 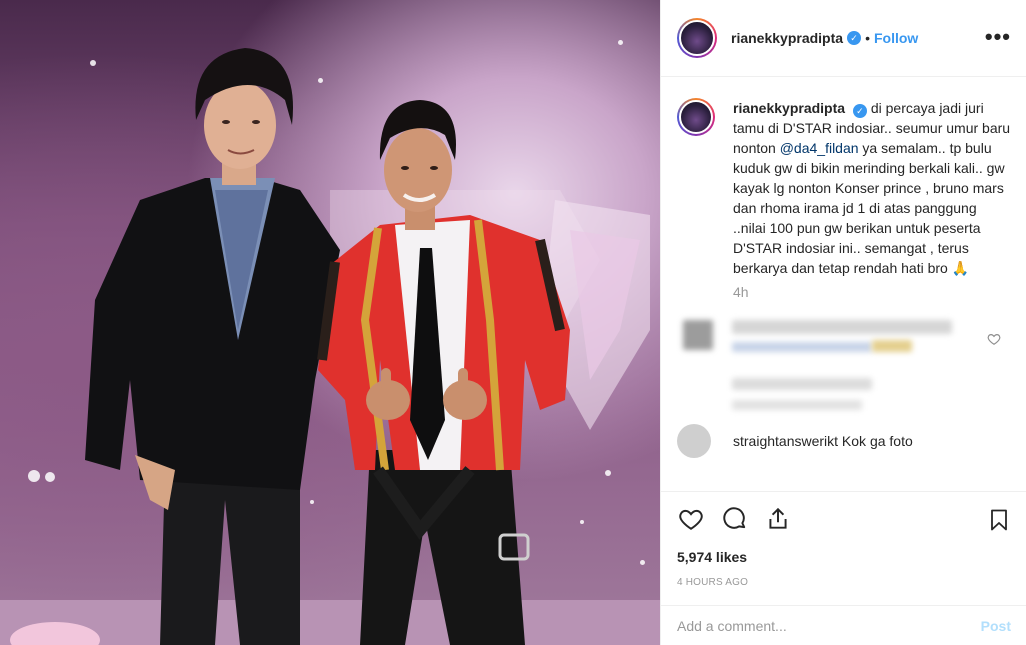 I want to click on post-timestamp: 4 HOURS AGO, so click(x=844, y=582).